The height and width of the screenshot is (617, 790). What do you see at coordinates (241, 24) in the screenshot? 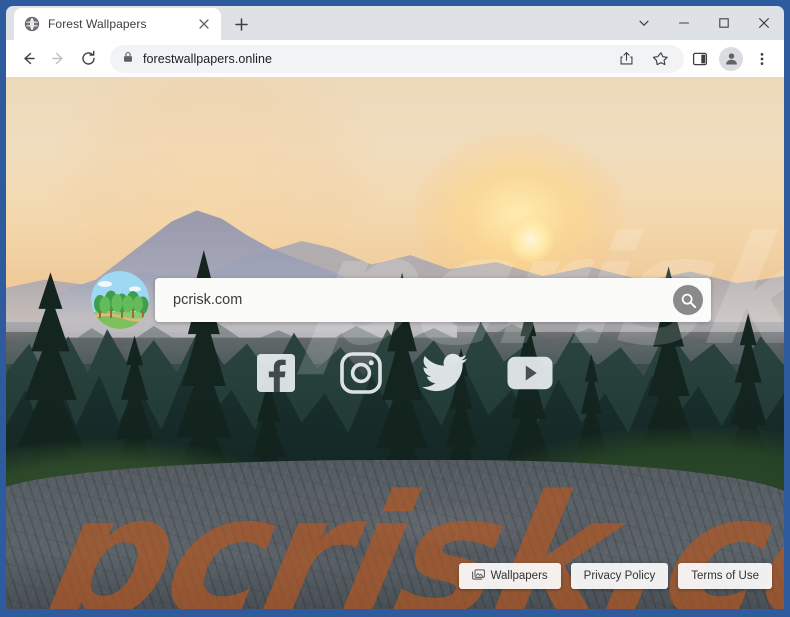
I see `new-tab-button` at bounding box center [241, 24].